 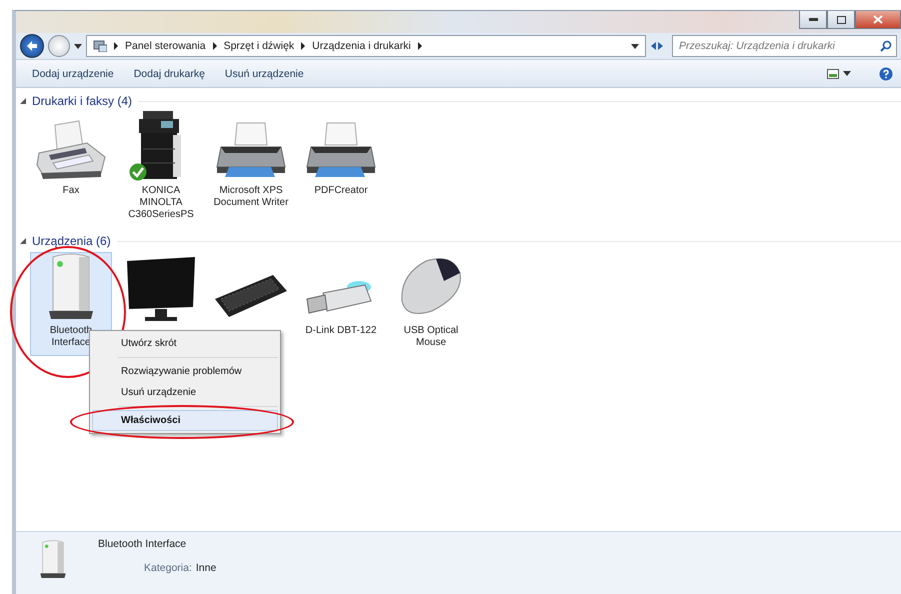 I want to click on back-arrow-icon, so click(x=32, y=46).